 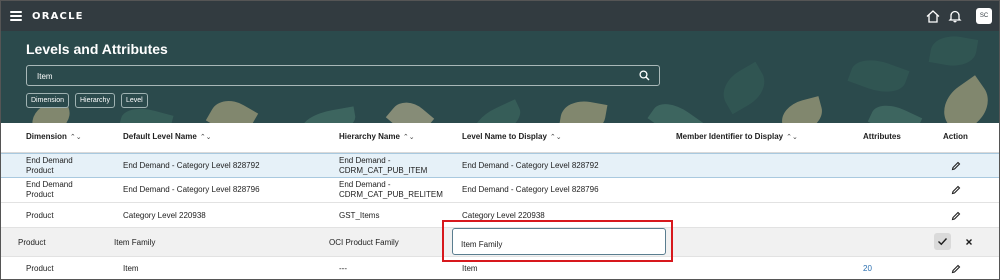 What do you see at coordinates (54, 136) in the screenshot?
I see `column-header-dimension: Dimension ⌃⌄` at bounding box center [54, 136].